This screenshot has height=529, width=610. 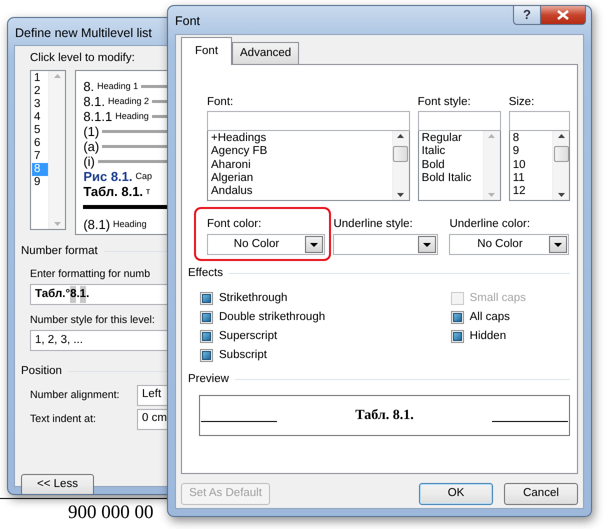 What do you see at coordinates (248, 336) in the screenshot?
I see `checkbox-label: Superscript` at bounding box center [248, 336].